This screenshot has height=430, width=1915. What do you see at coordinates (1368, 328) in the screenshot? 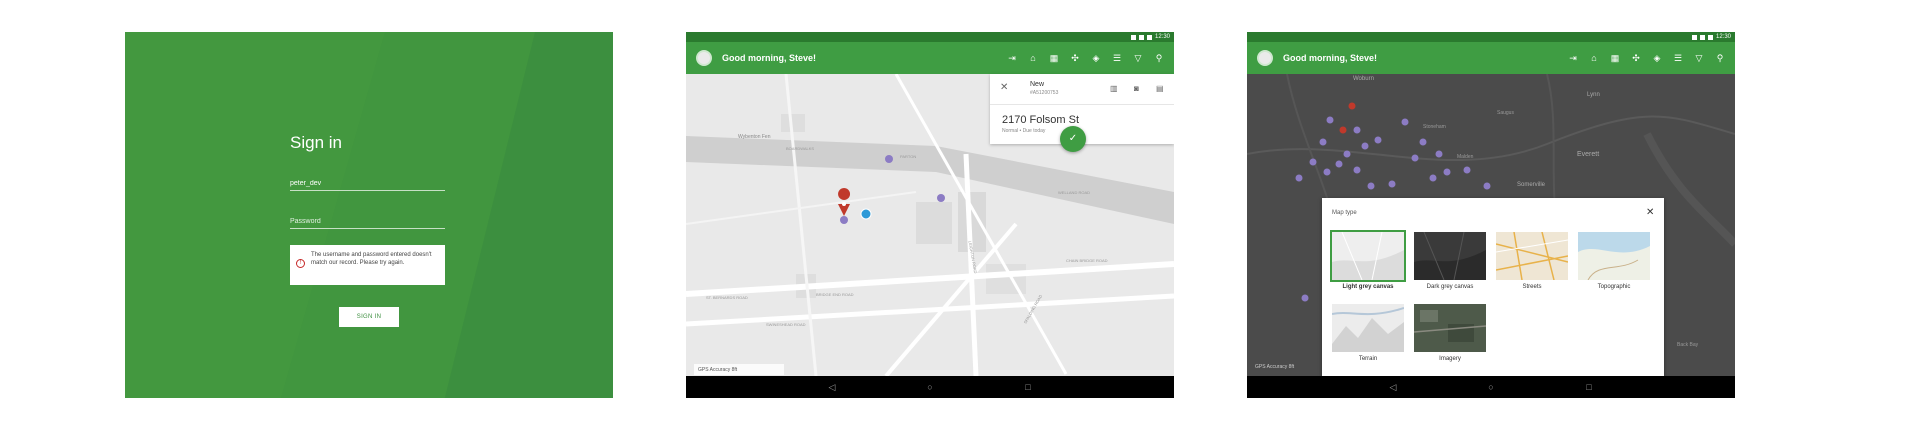
I see `terrain-thumbnail` at bounding box center [1368, 328].